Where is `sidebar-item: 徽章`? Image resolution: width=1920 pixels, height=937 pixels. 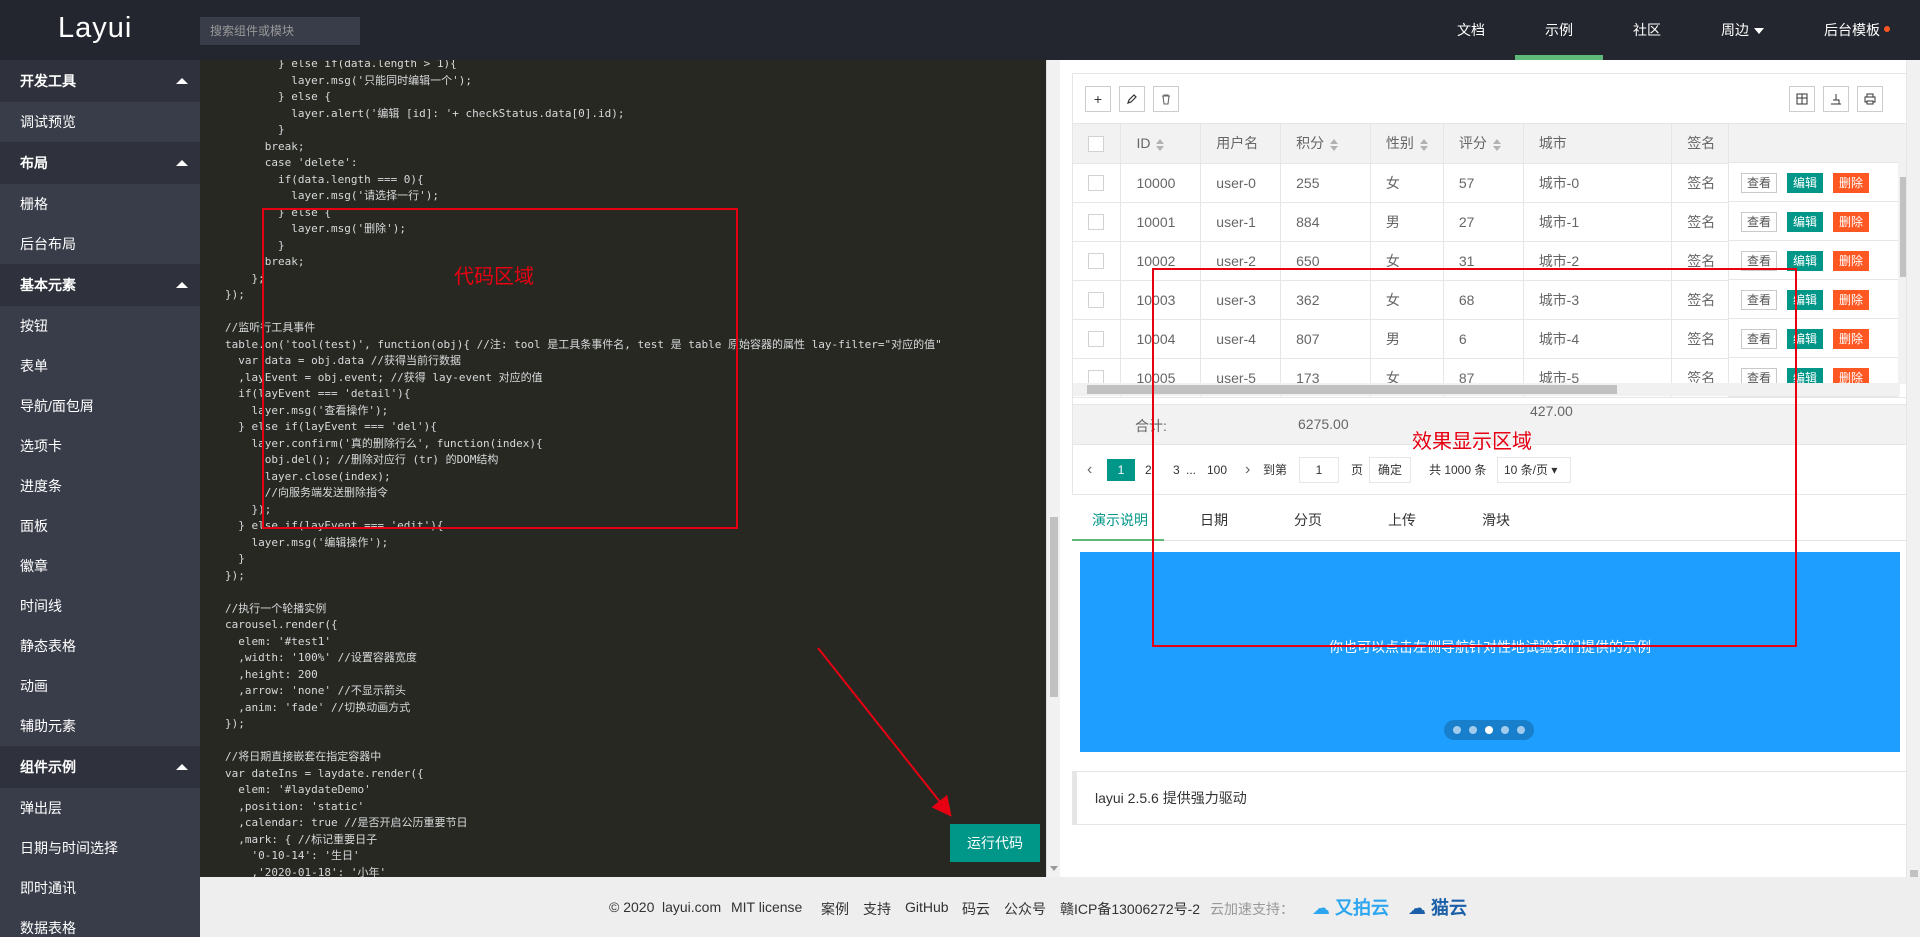
sidebar-item: 徽章 is located at coordinates (100, 566).